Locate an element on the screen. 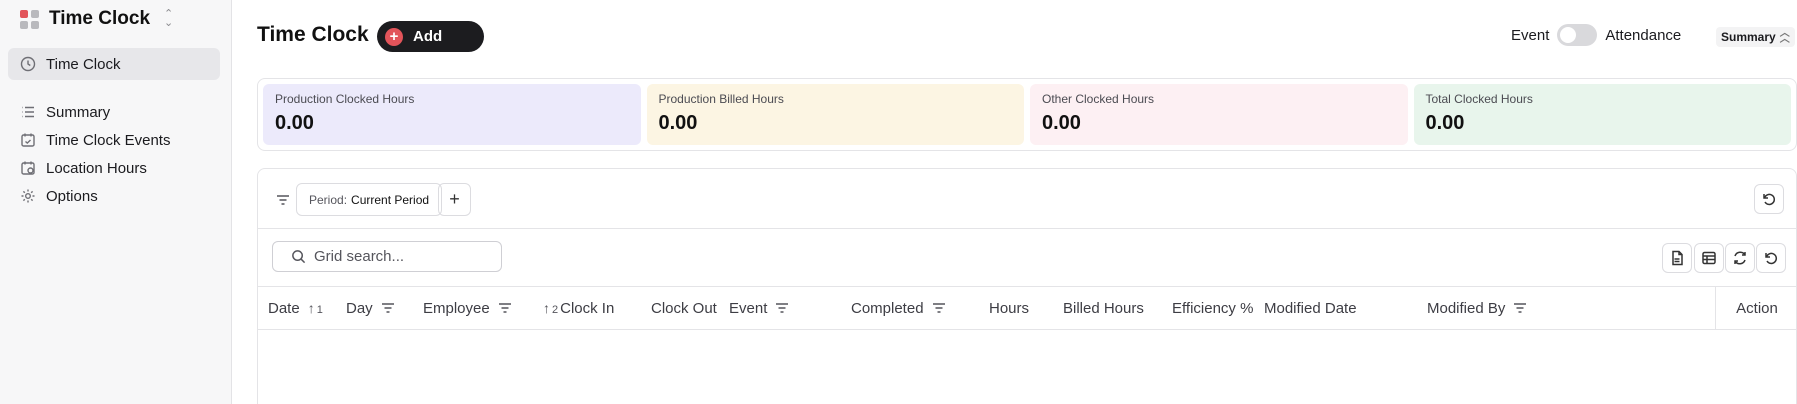  column-label: Modified Date is located at coordinates (1310, 308).